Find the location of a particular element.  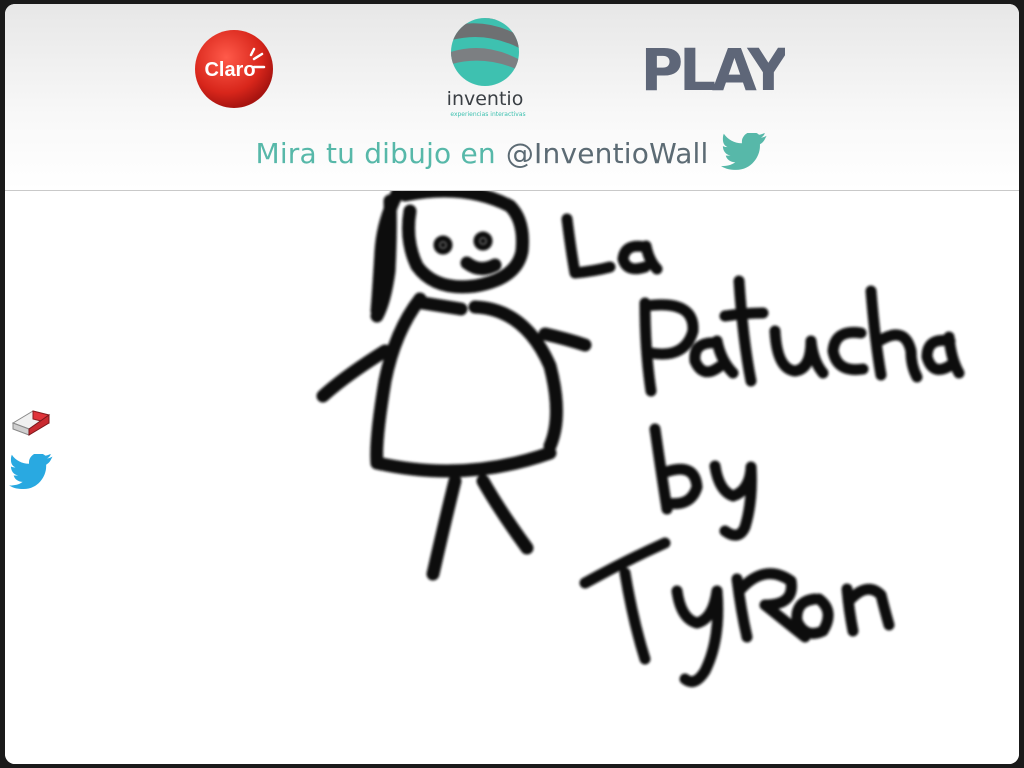

inventio-logo: inventio experiencias interactivas is located at coordinates (486, 68).